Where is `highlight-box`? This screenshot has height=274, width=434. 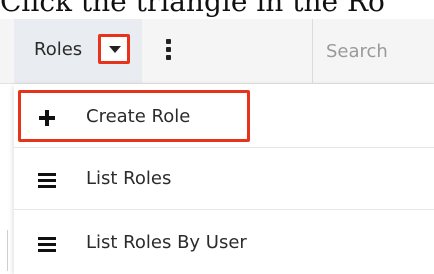
highlight-box is located at coordinates (134, 116).